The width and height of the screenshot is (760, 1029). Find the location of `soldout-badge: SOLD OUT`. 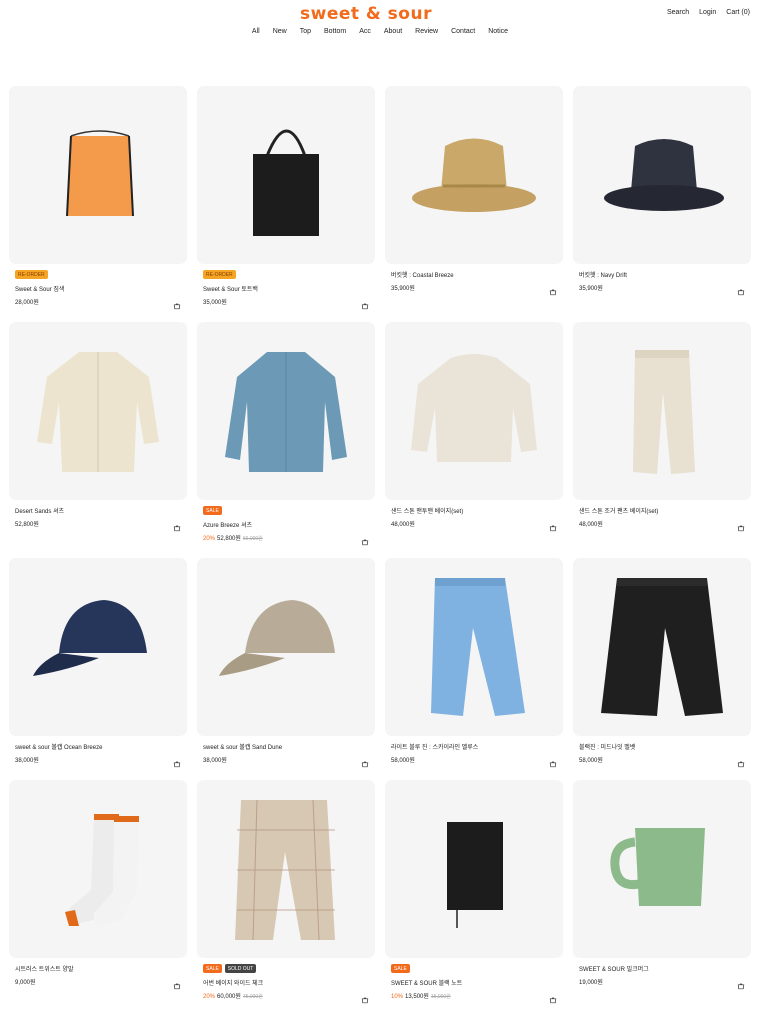

soldout-badge: SOLD OUT is located at coordinates (240, 968).